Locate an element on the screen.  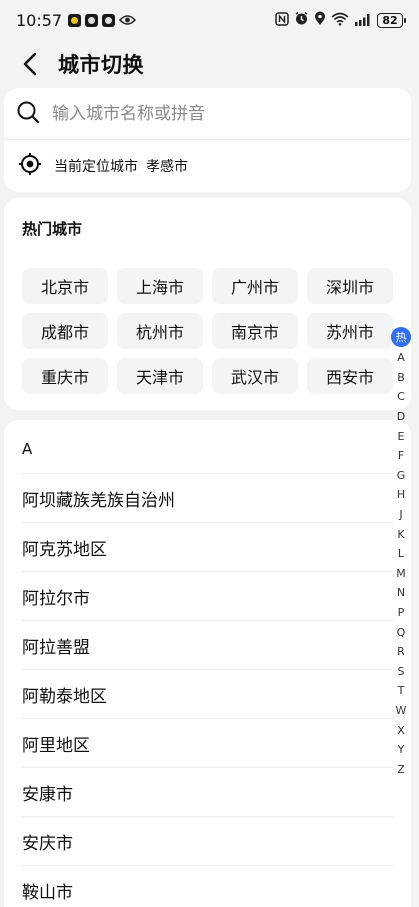
status-bar: 10:57 82 is located at coordinates (209, 20).